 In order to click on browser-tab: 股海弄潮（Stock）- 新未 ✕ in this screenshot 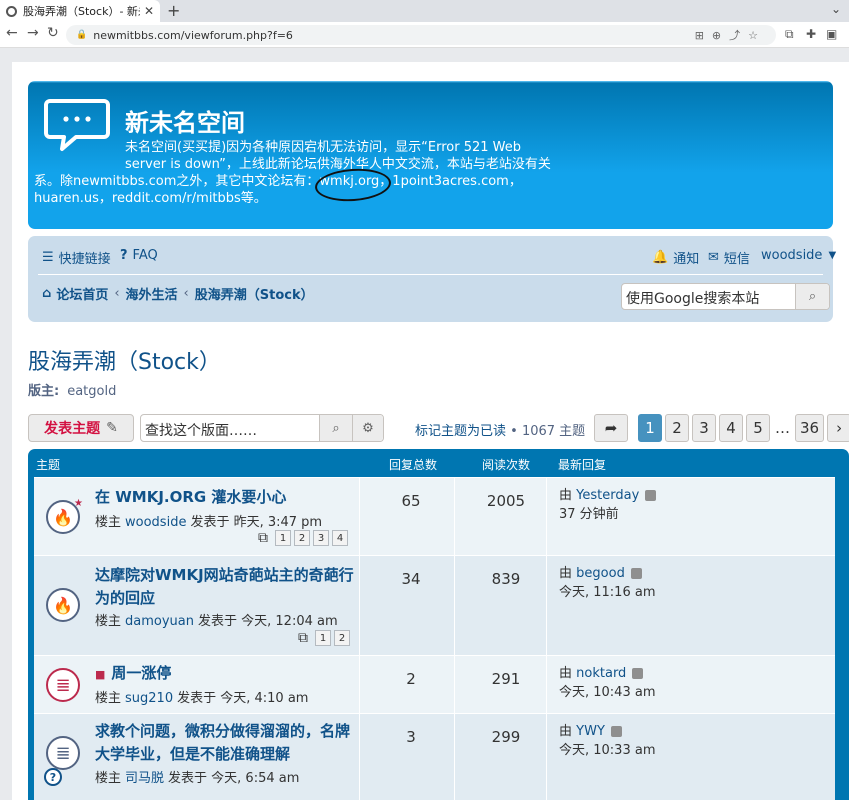, I will do `click(80, 11)`.